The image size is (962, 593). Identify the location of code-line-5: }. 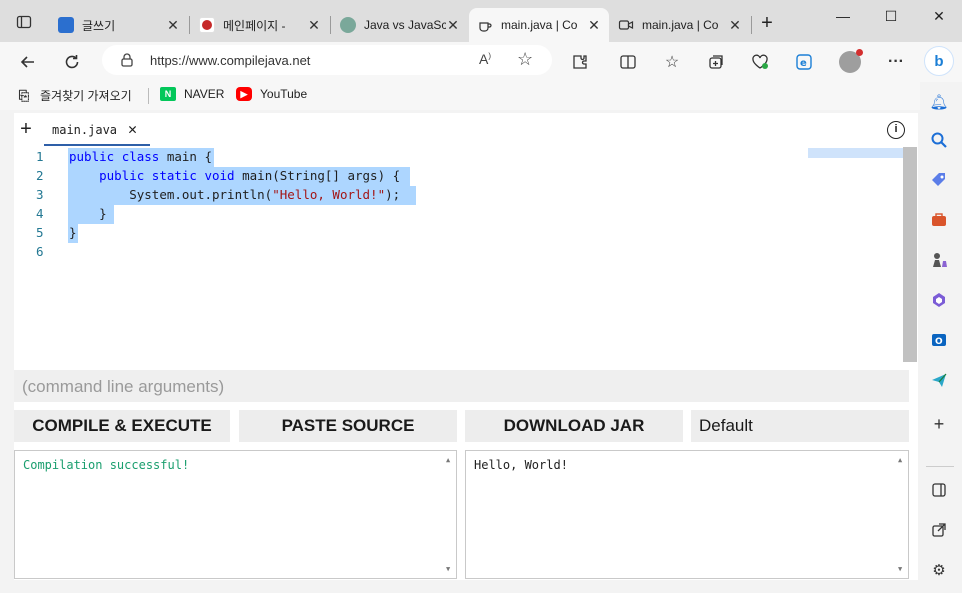
(73, 232).